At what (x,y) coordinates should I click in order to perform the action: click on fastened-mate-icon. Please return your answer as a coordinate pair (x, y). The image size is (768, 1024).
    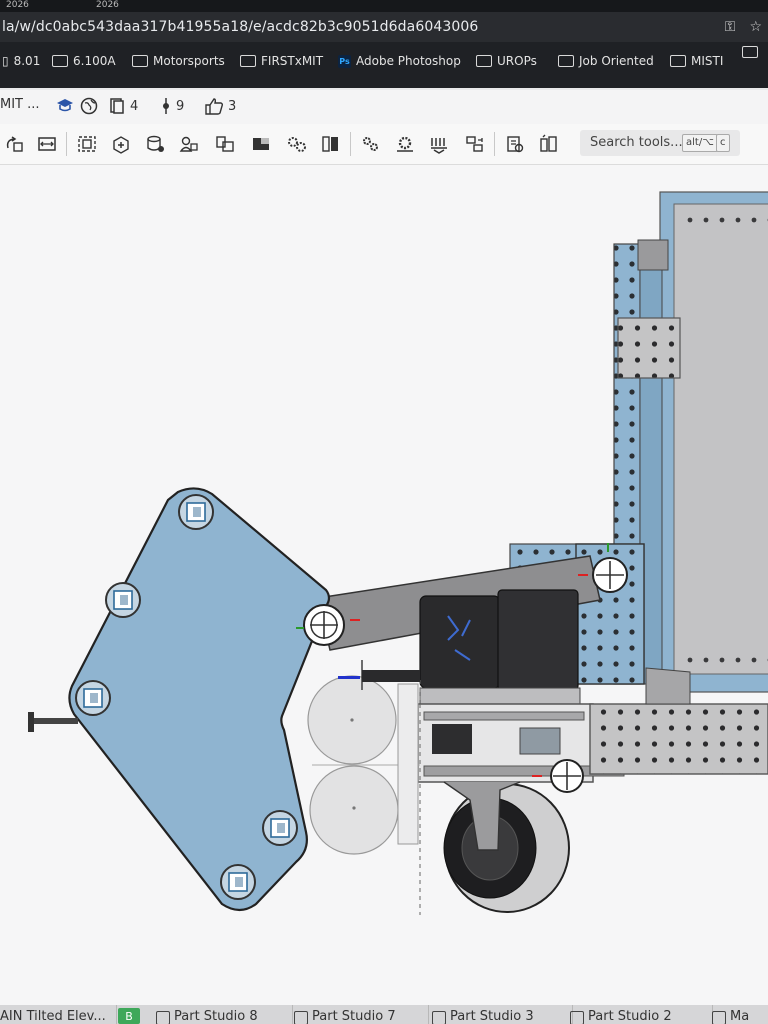
    Looking at the image, I should click on (225, 144).